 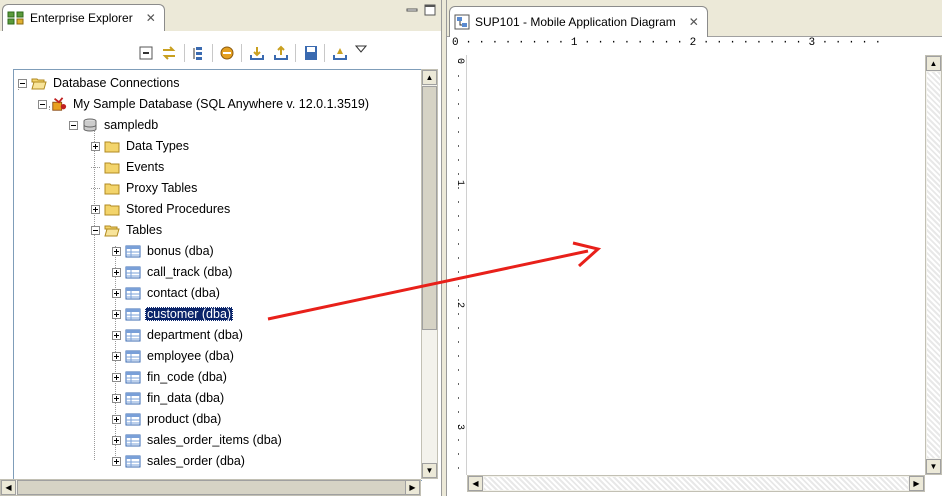 I want to click on diagram-vertical-scrollbar: ▲ ▼, so click(x=933, y=265).